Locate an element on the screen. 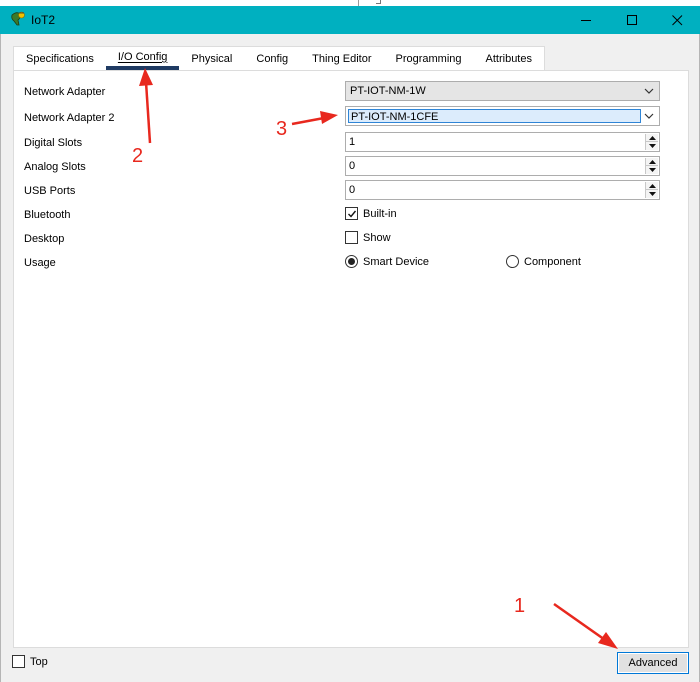 Image resolution: width=700 pixels, height=682 pixels. advanced-button: Advanced is located at coordinates (653, 663).